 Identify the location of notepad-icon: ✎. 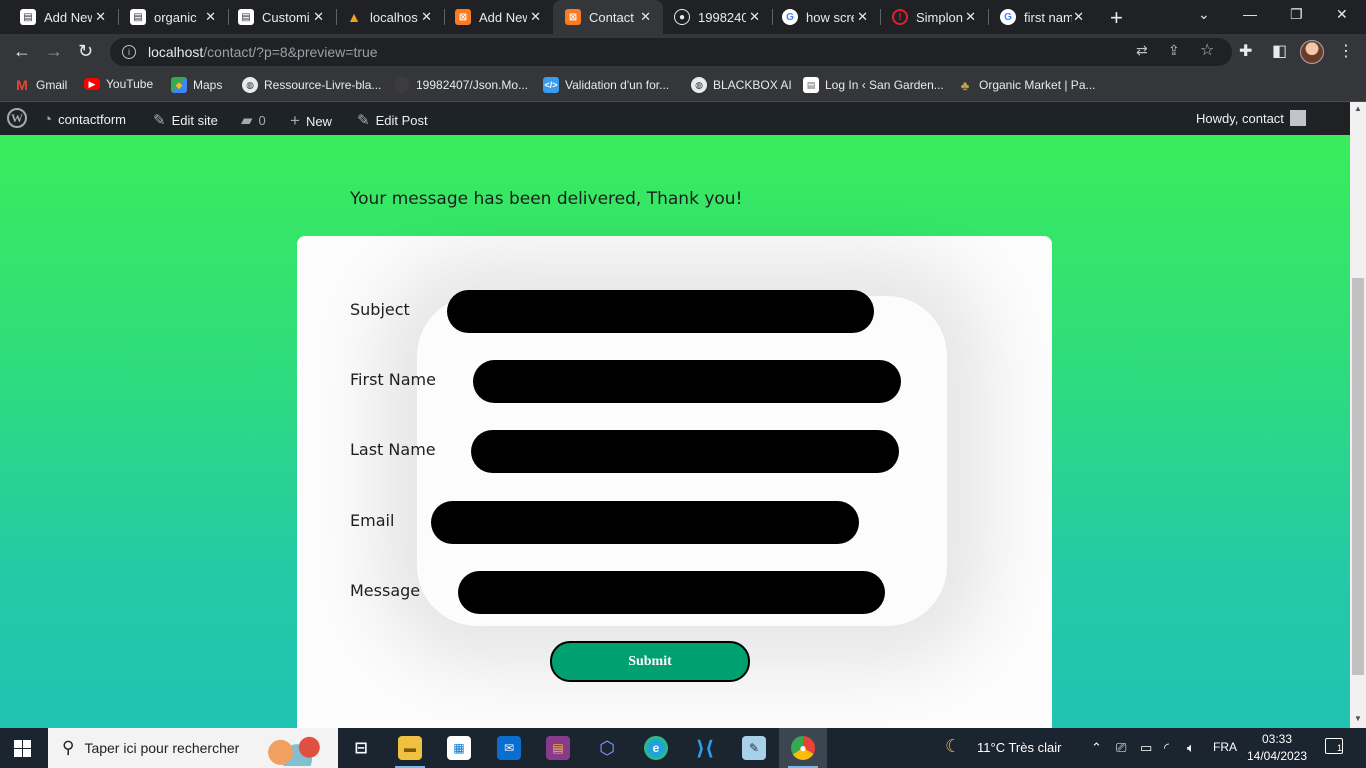
(754, 748).